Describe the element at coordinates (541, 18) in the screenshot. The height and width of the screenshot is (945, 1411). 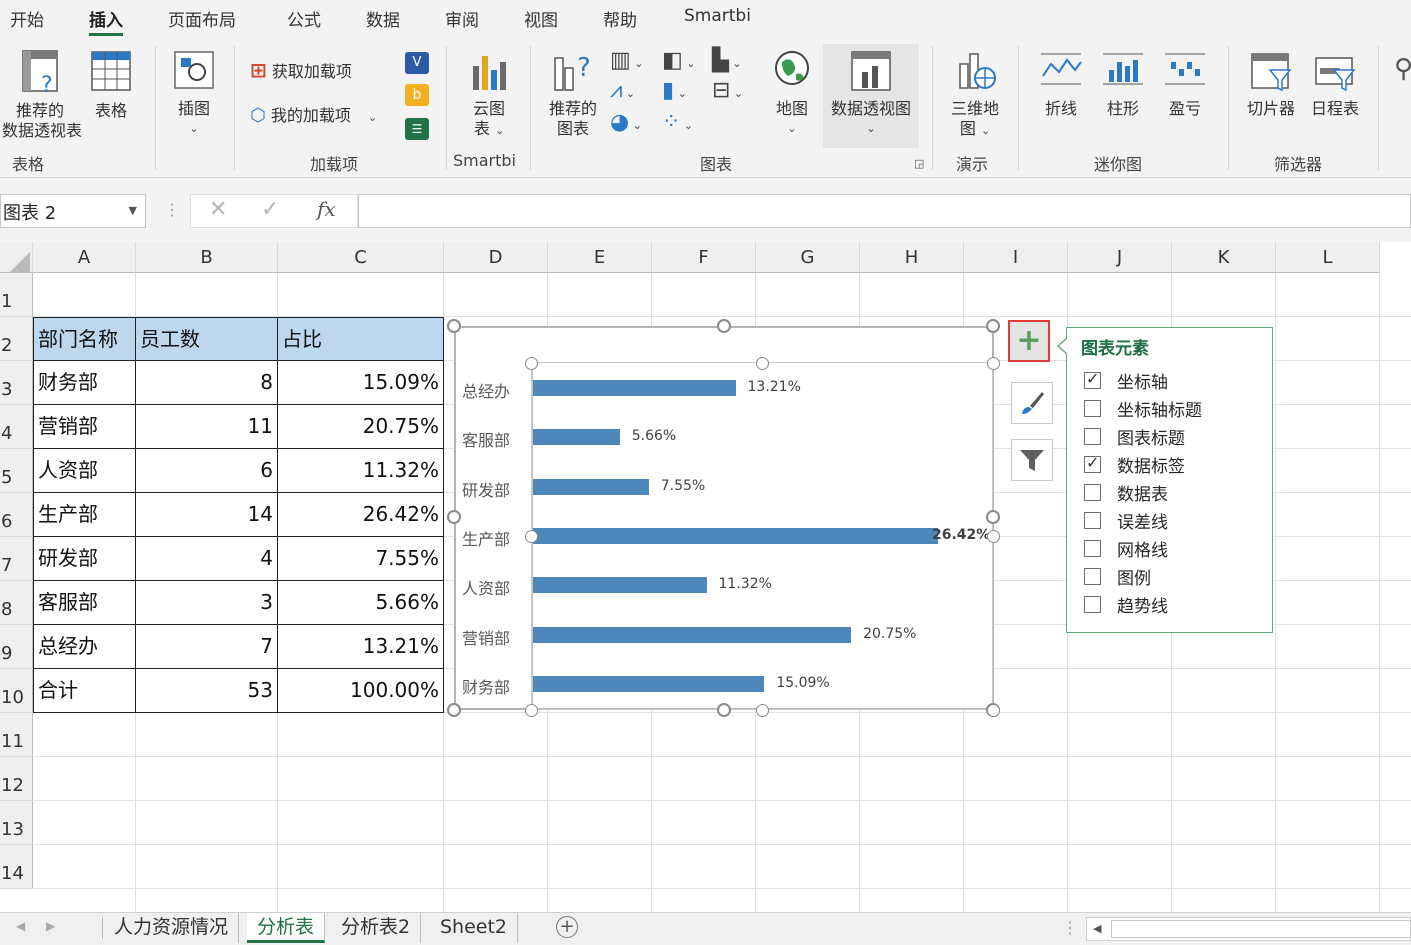
I see `tab-view: 视图` at that location.